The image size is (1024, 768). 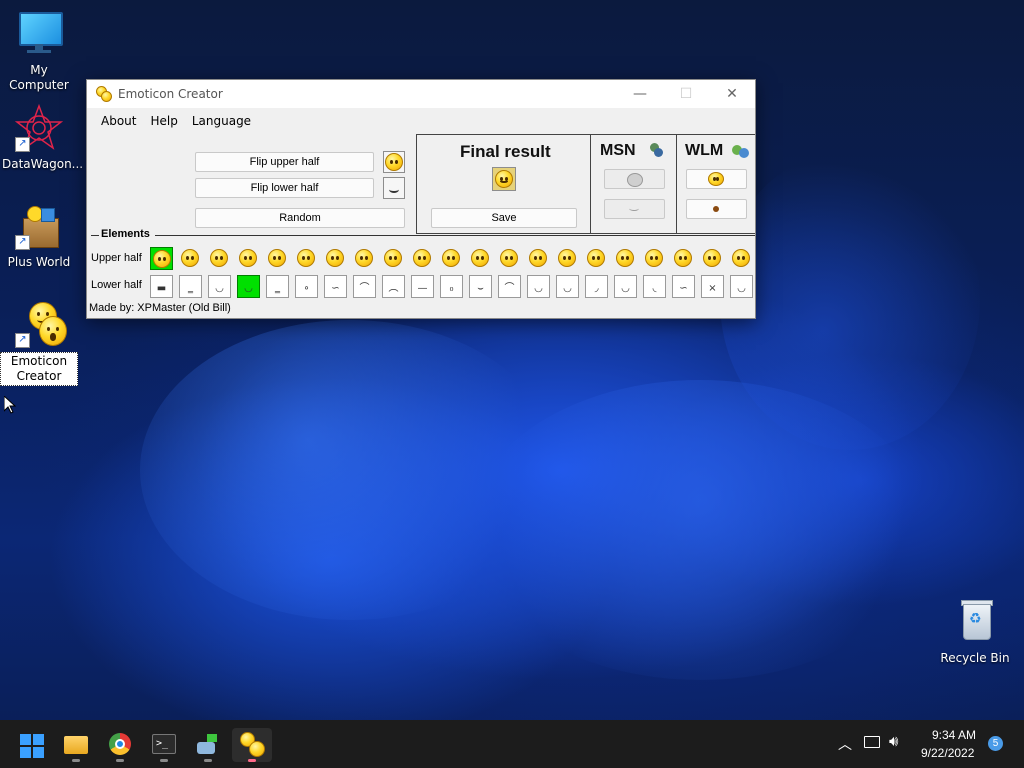 I want to click on desktop-icon-plus-world: ↗ Plus World, so click(x=39, y=236).